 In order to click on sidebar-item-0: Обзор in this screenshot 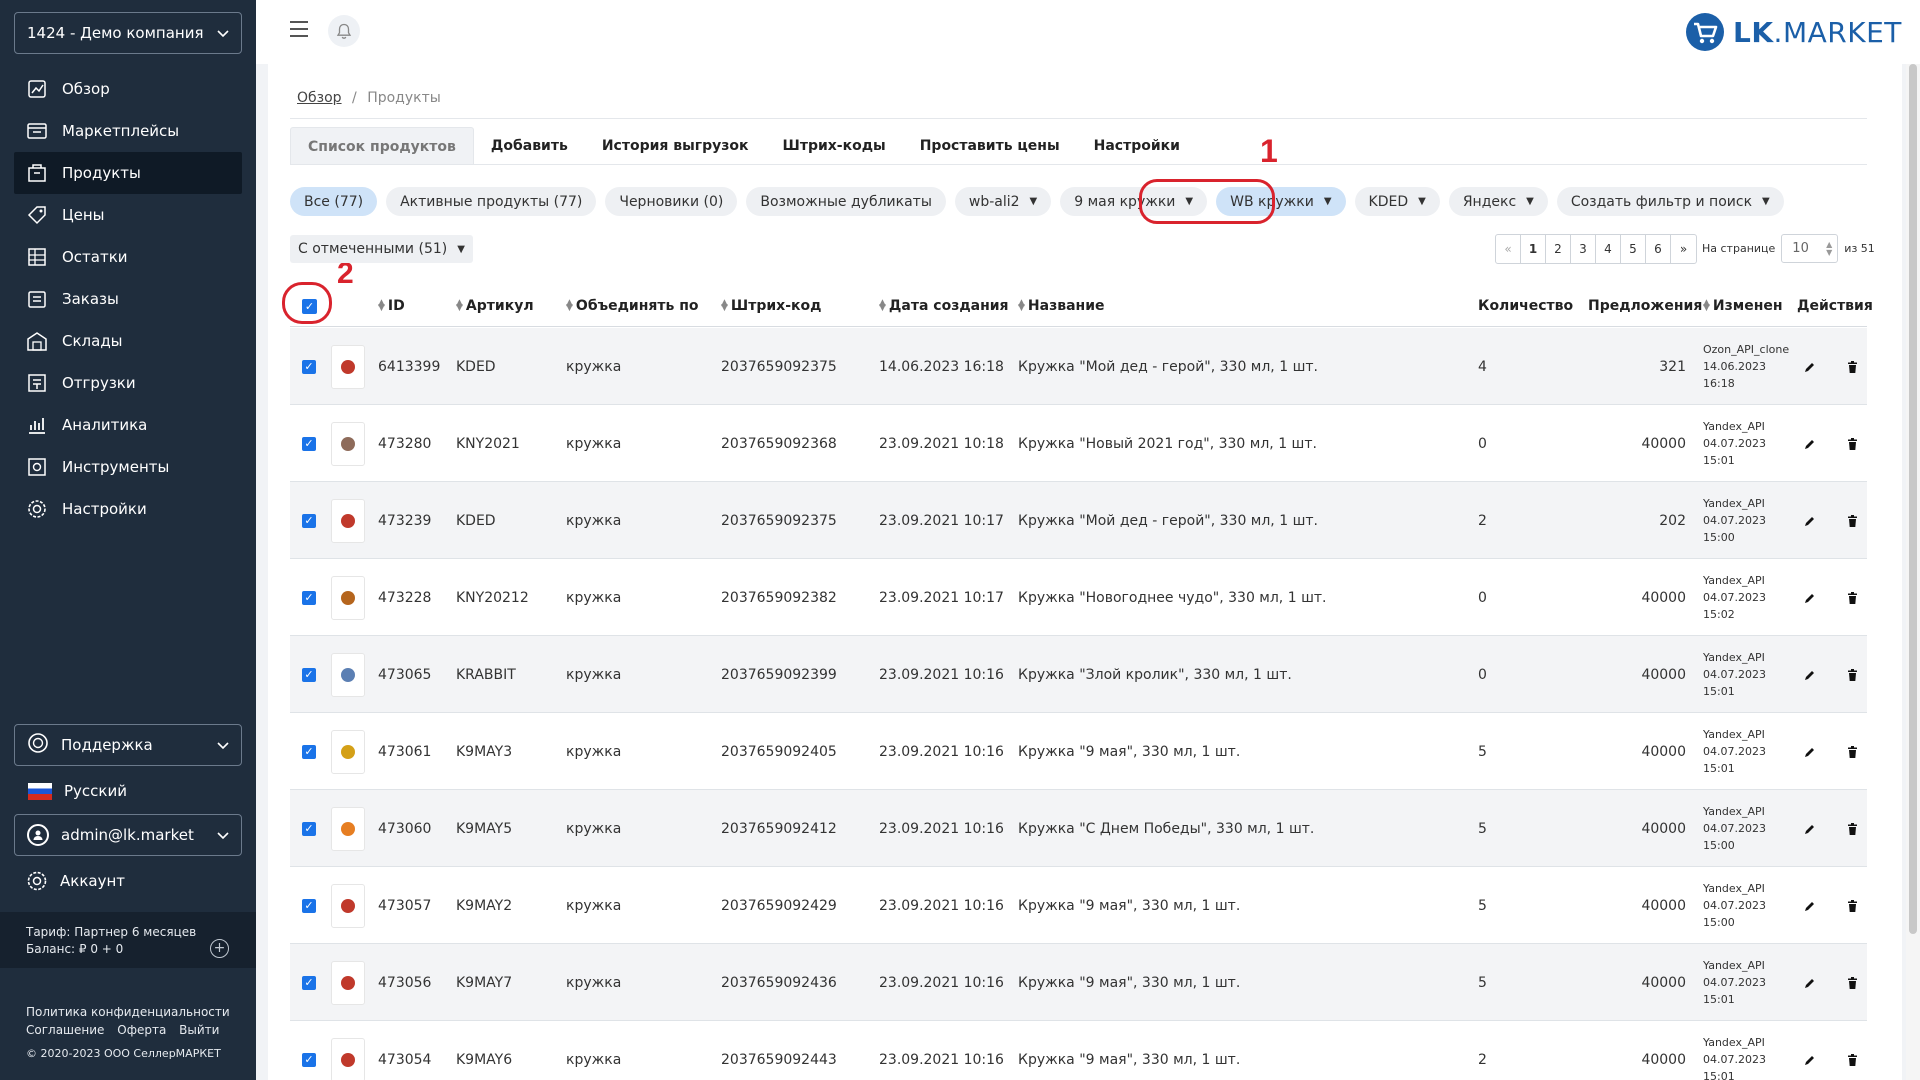, I will do `click(128, 89)`.